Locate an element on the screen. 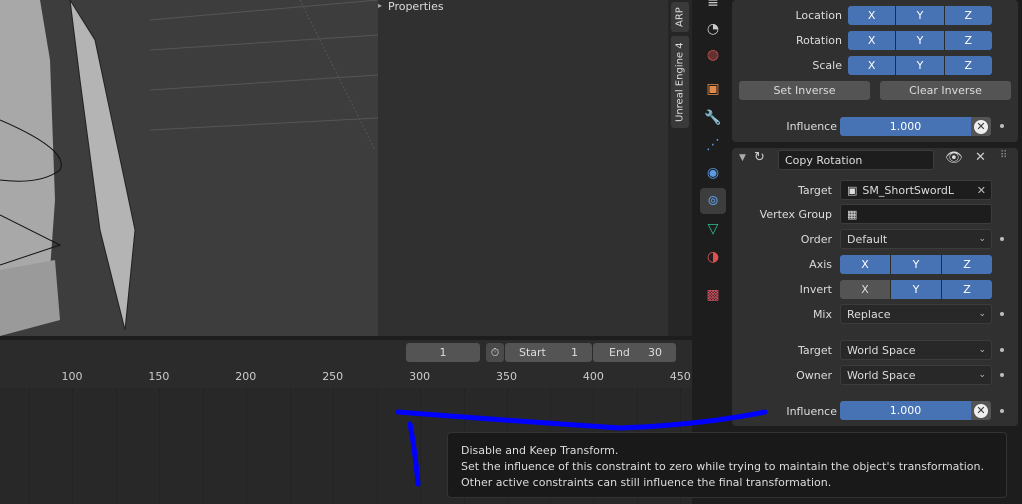 The image size is (1022, 504). scale-label: Scale is located at coordinates (827, 65).